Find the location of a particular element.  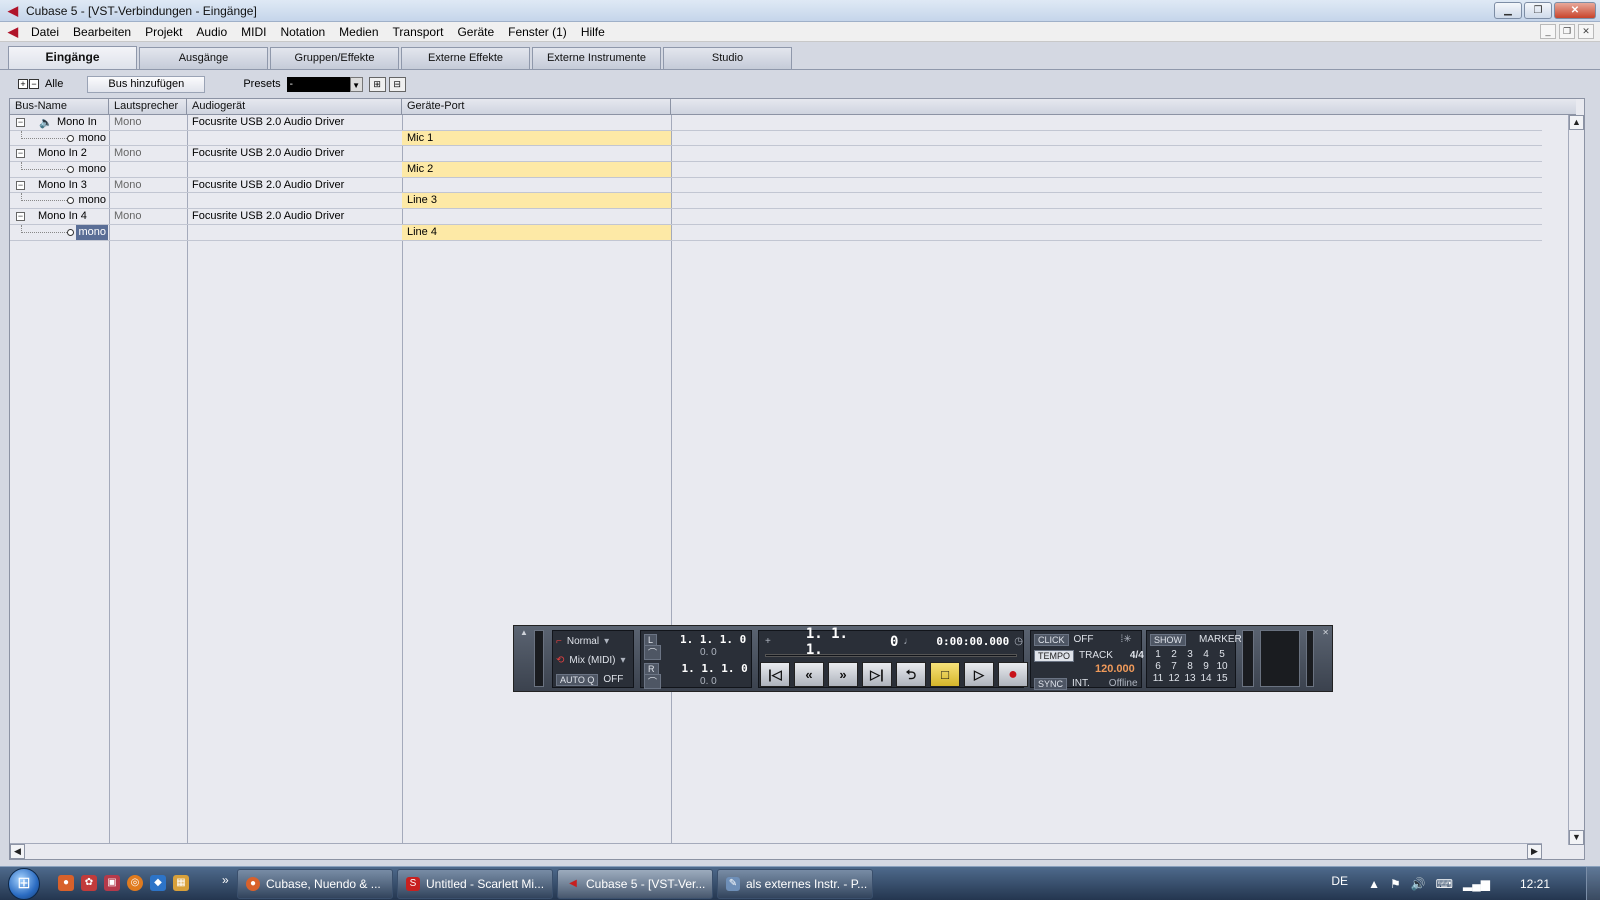

cubase-menu-icon: ◀ is located at coordinates (16, 32).